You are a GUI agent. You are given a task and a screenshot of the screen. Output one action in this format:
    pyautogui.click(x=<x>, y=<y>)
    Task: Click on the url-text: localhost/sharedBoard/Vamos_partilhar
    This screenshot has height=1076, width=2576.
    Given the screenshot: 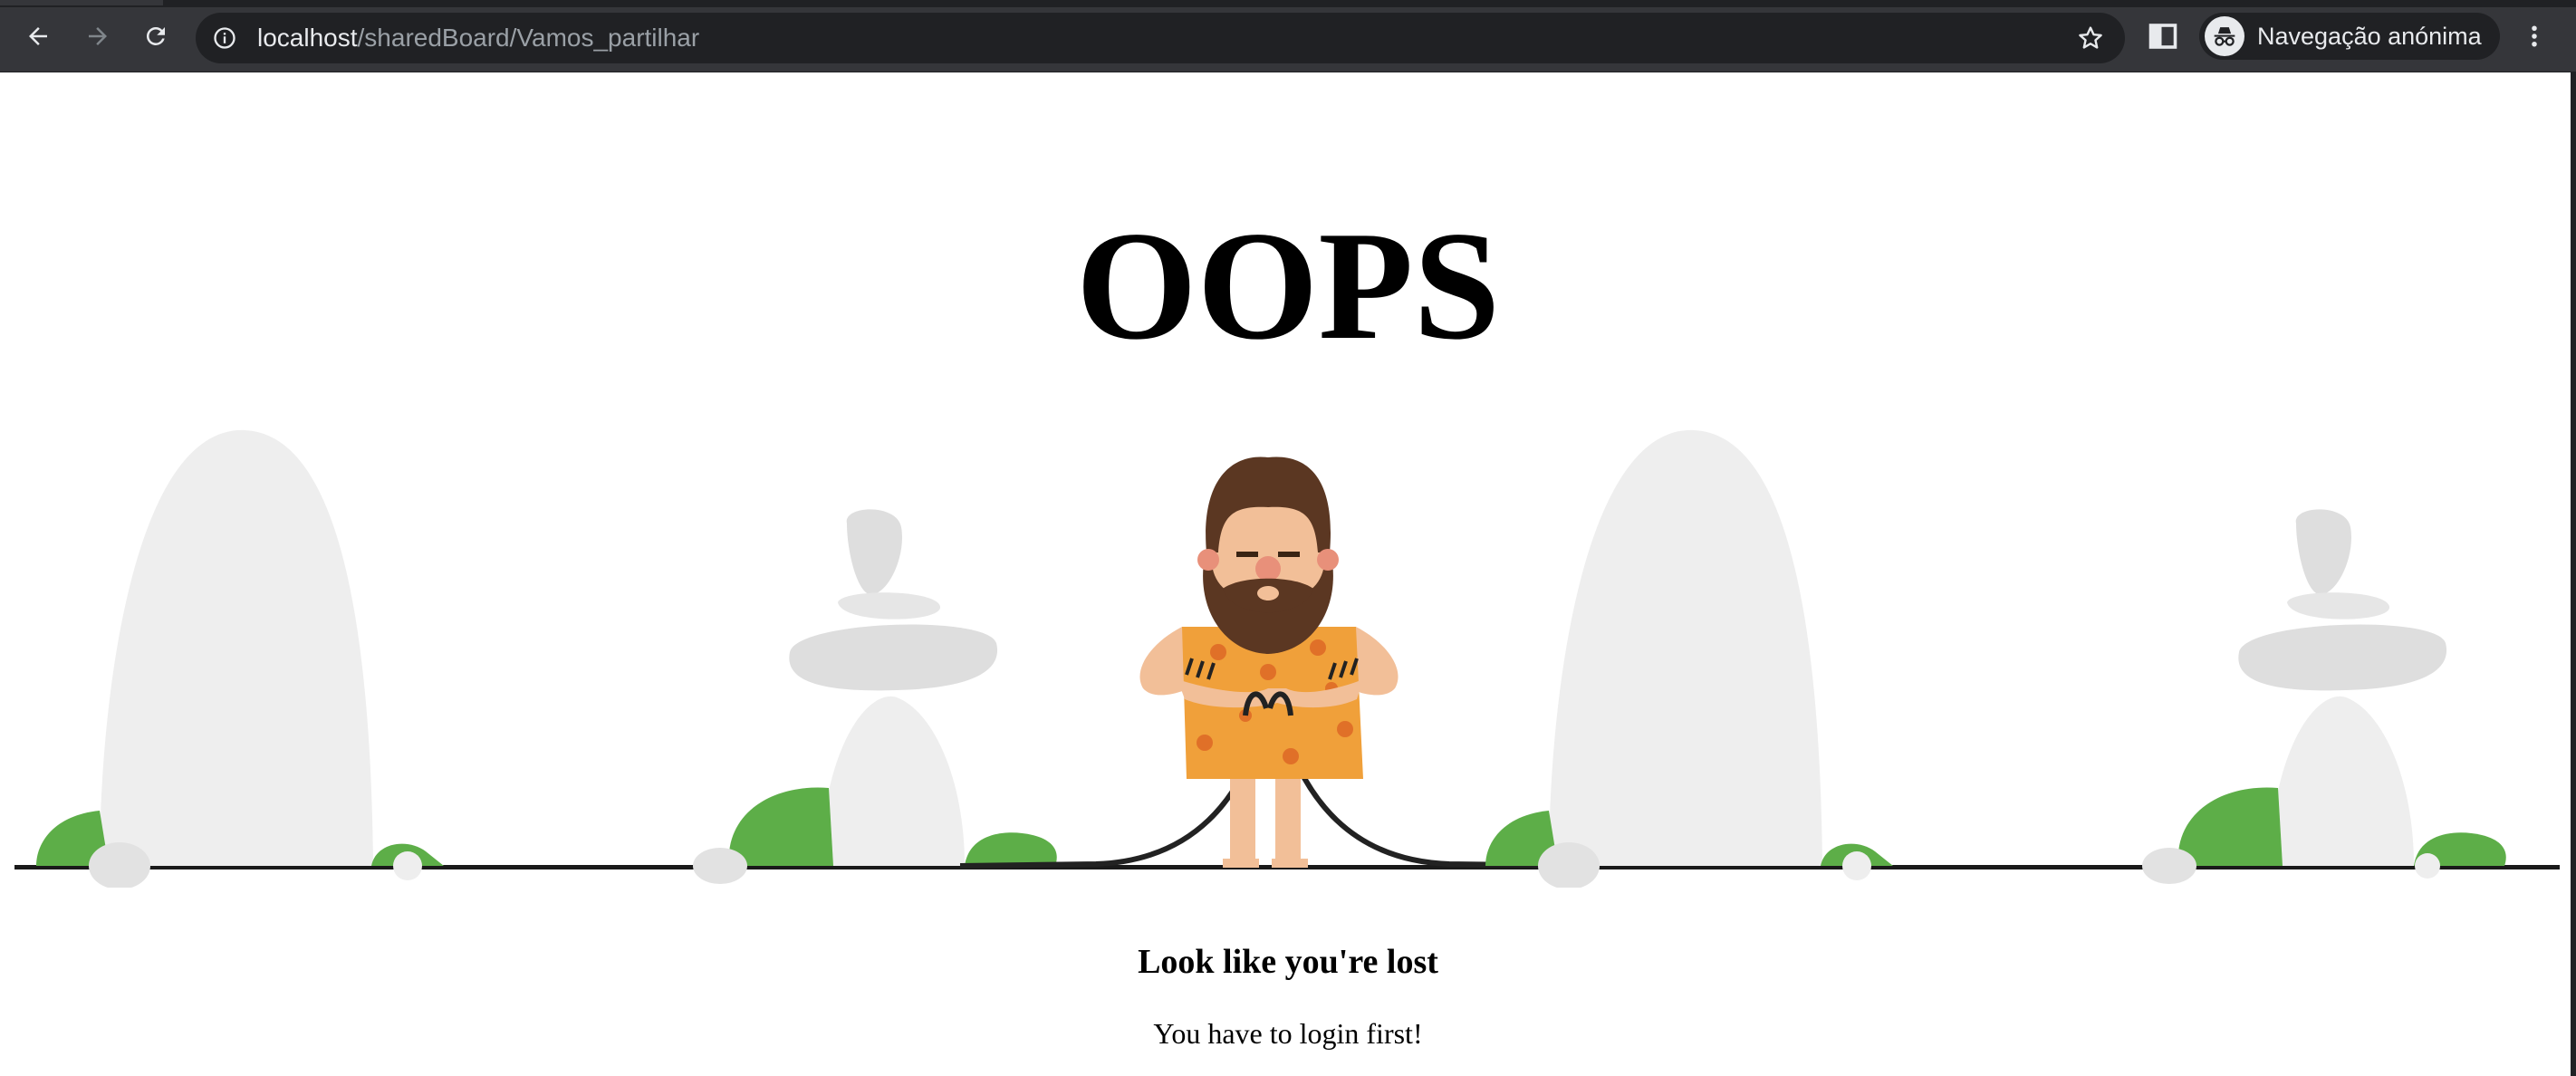 What is the action you would take?
    pyautogui.click(x=478, y=38)
    